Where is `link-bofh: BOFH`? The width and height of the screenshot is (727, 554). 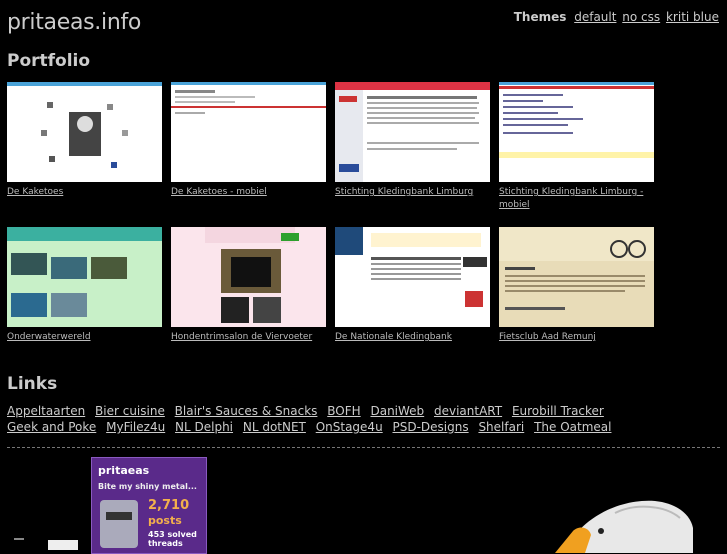
link-bofh: BOFH is located at coordinates (343, 411).